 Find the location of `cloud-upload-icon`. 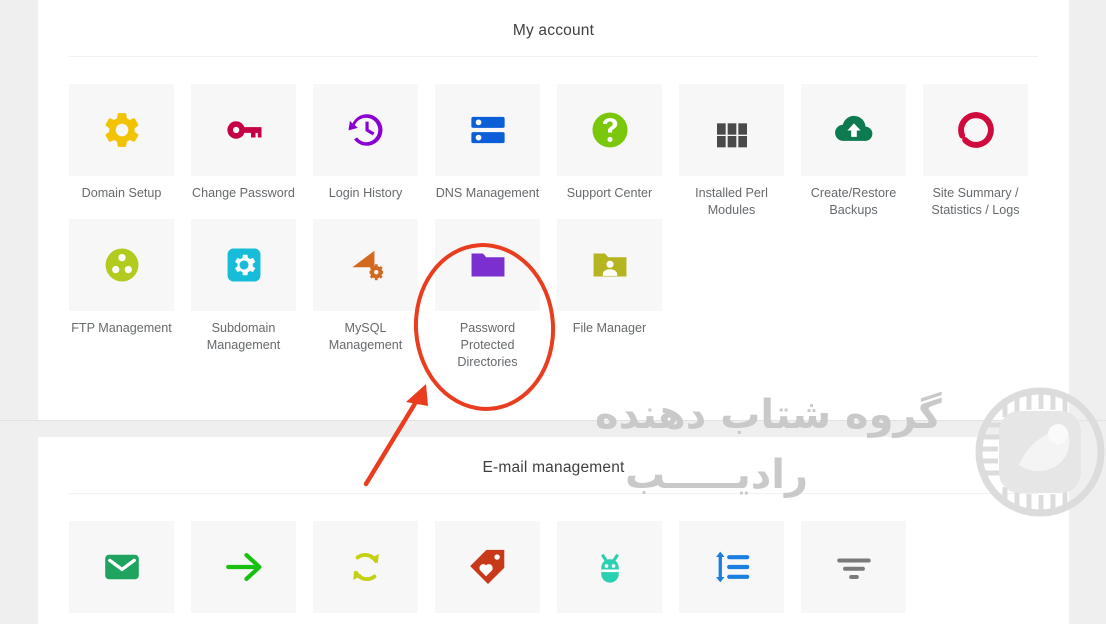

cloud-upload-icon is located at coordinates (853, 128).